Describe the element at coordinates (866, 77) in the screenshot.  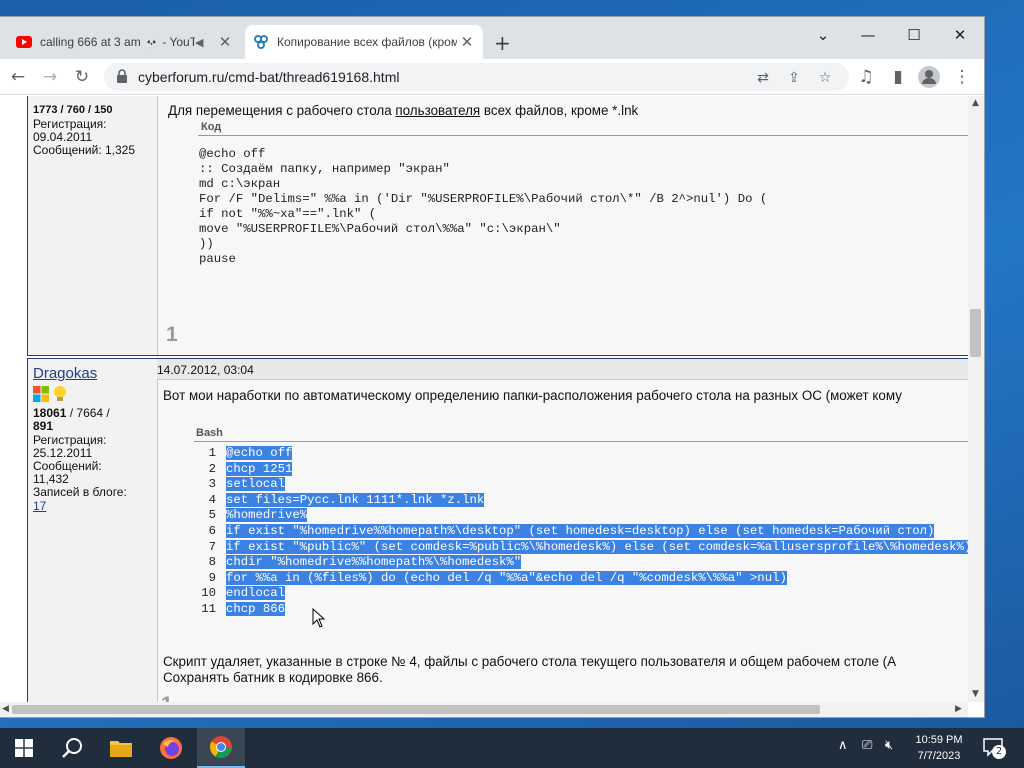
I see `media-control-icon: ♫` at that location.